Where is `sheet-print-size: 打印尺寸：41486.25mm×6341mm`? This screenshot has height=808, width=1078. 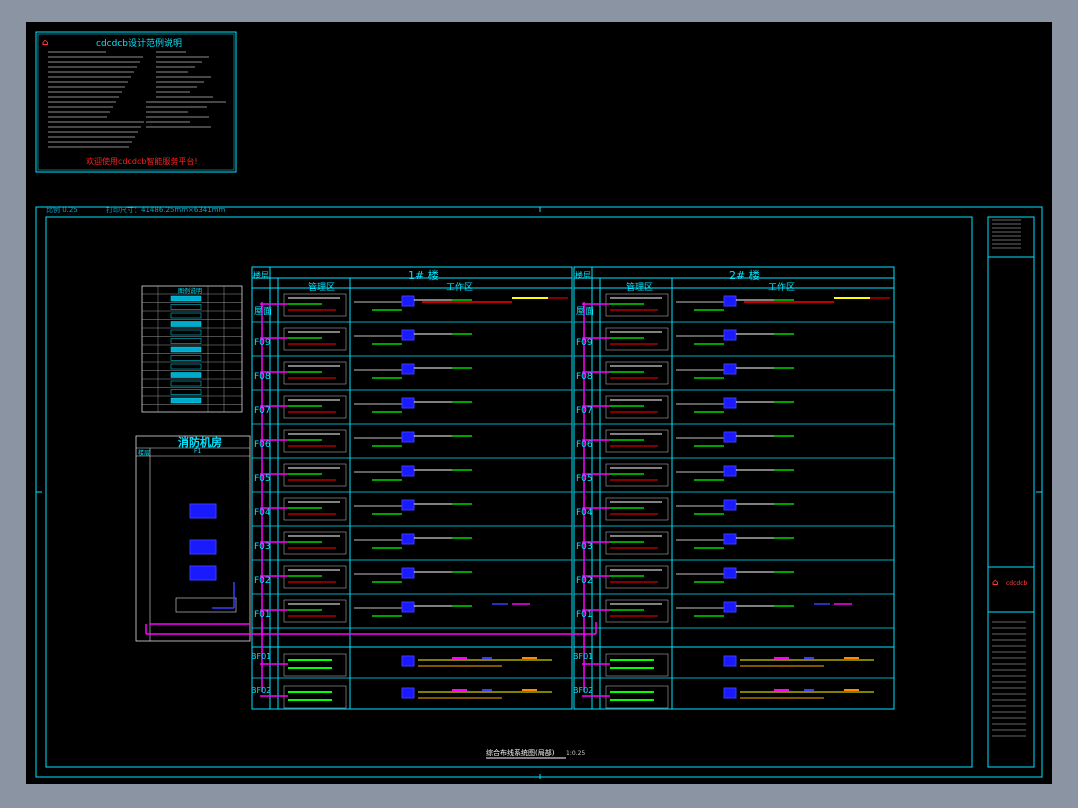 sheet-print-size: 打印尺寸：41486.25mm×6341mm is located at coordinates (166, 210).